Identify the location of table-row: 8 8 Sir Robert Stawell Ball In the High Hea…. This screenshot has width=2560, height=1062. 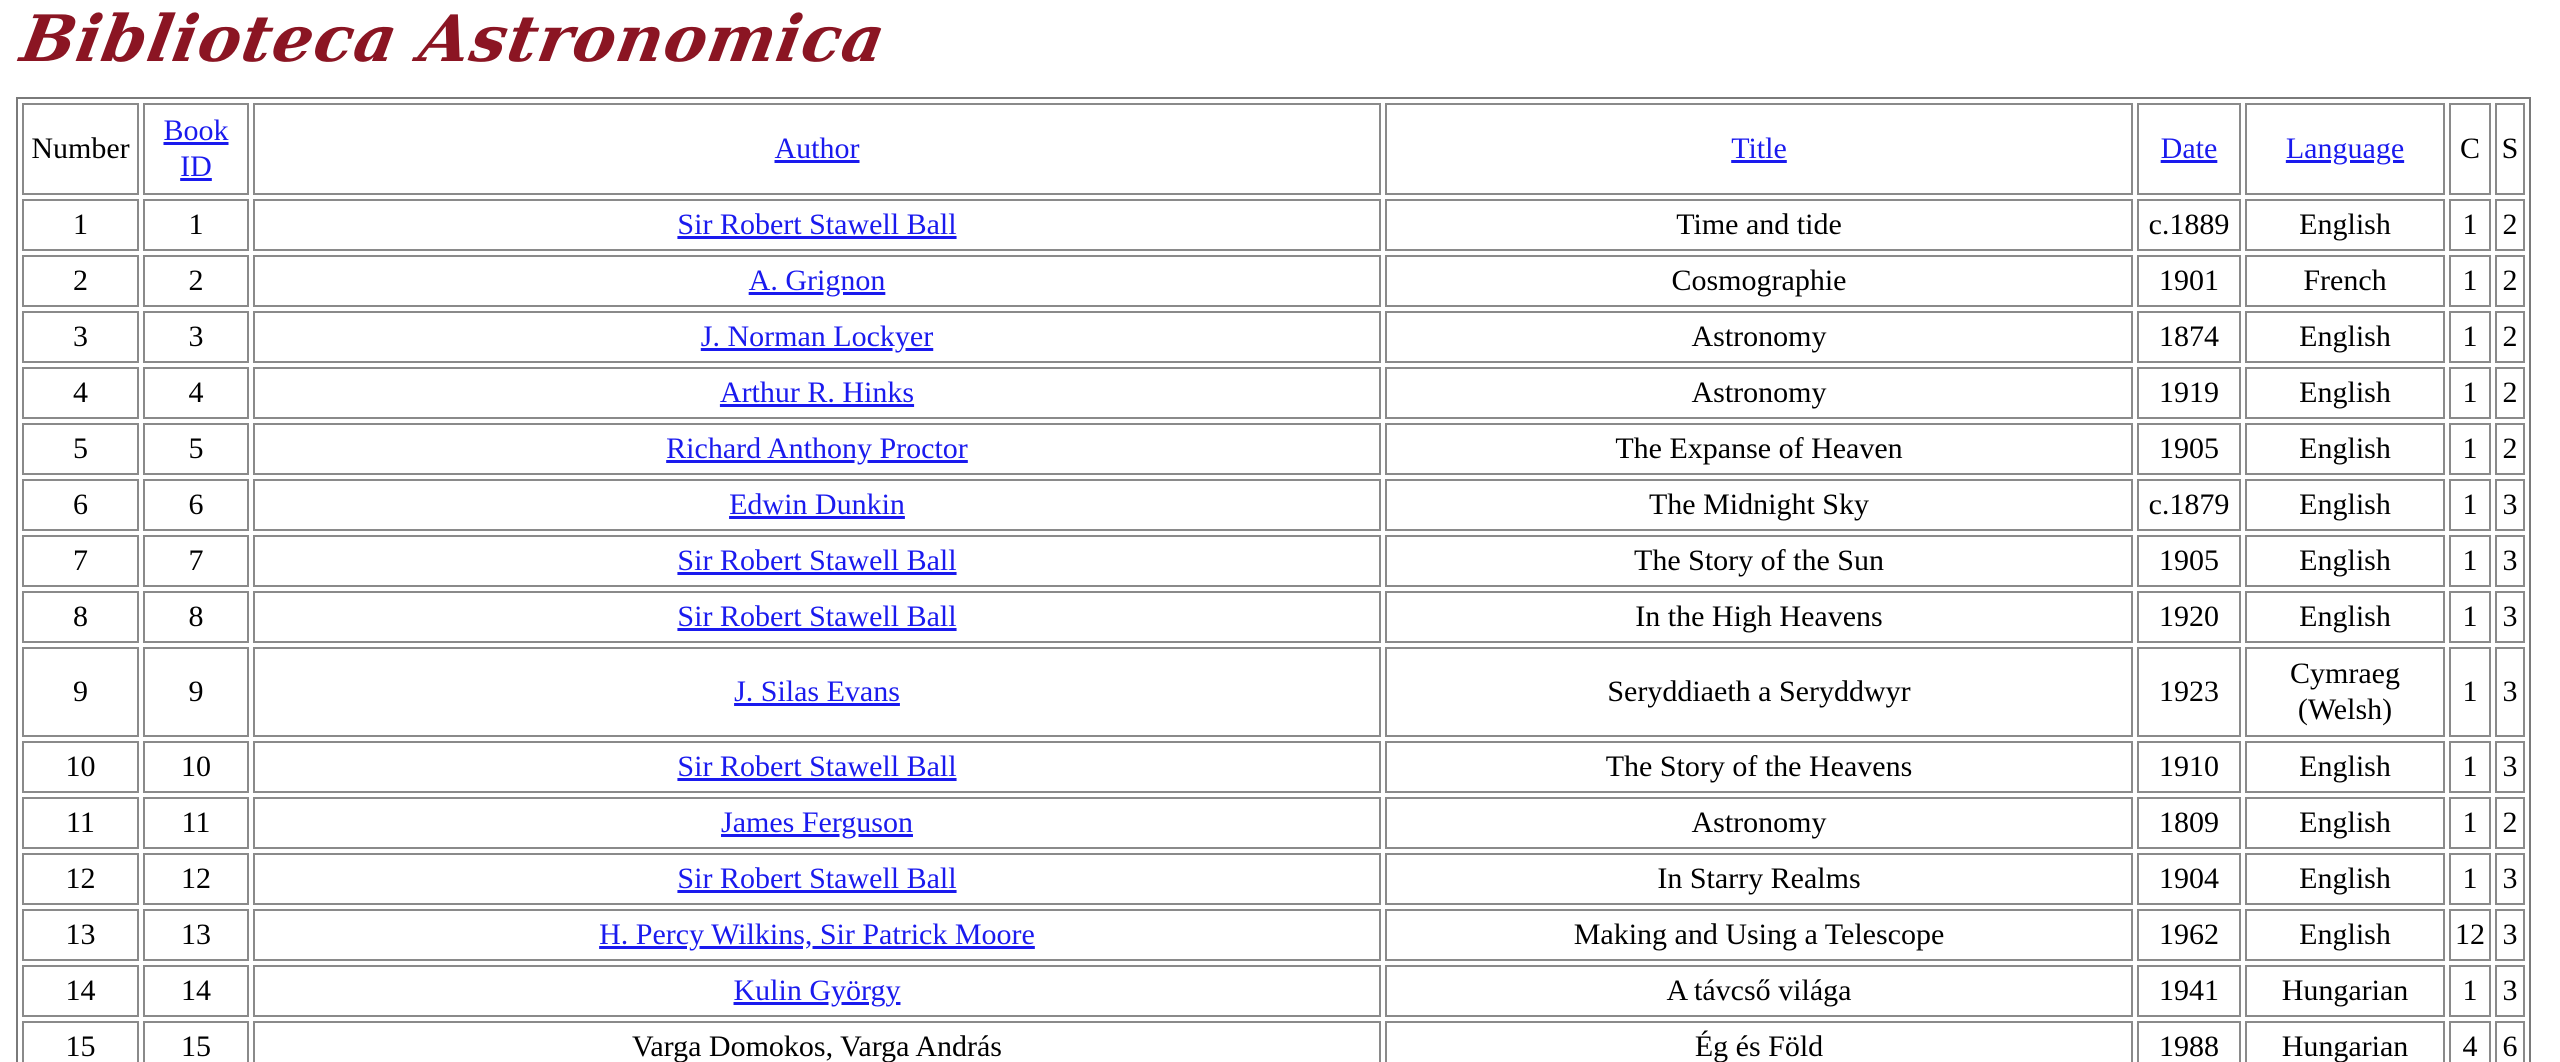
(1273, 617).